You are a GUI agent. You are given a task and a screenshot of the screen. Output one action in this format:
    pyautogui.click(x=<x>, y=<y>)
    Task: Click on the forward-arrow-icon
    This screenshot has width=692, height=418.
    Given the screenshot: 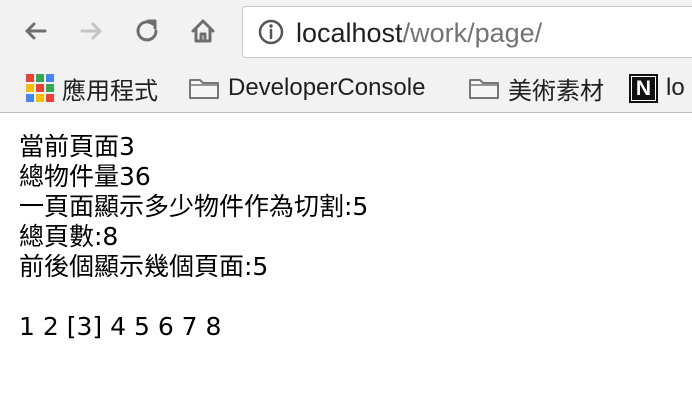 What is the action you would take?
    pyautogui.click(x=91, y=31)
    